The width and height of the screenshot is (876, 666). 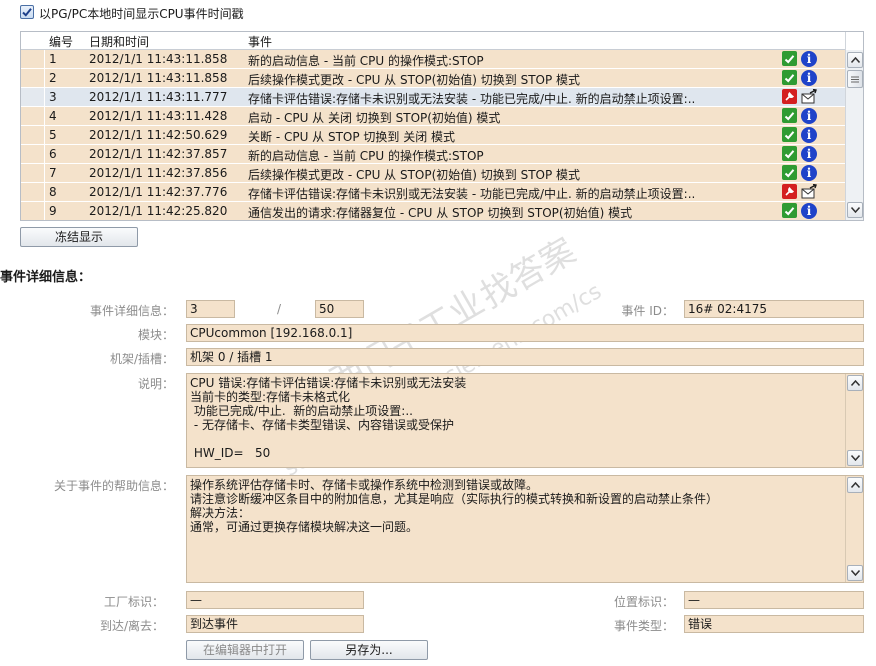 I want to click on grip-icon, so click(x=855, y=79).